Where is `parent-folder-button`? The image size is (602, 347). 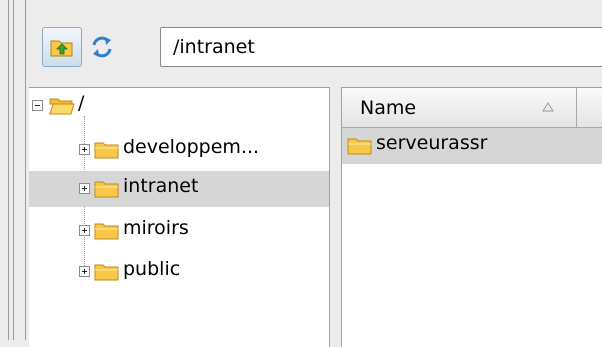
parent-folder-button is located at coordinates (62, 47).